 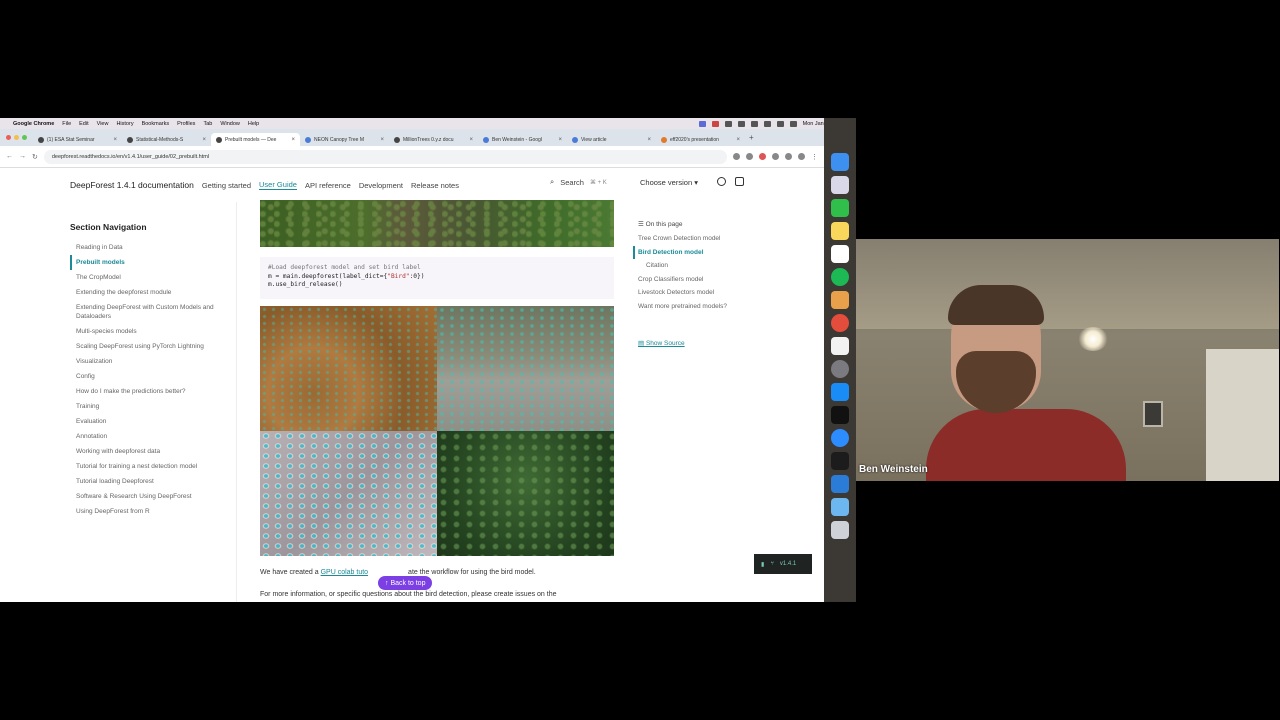 What do you see at coordinates (66, 124) in the screenshot?
I see `menu-file: File` at bounding box center [66, 124].